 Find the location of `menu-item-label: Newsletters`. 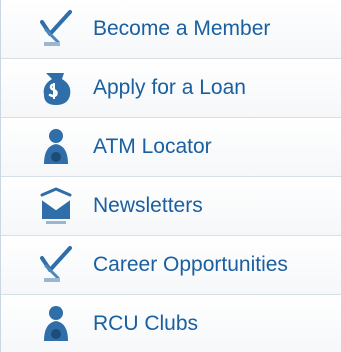

menu-item-label: Newsletters is located at coordinates (148, 205).